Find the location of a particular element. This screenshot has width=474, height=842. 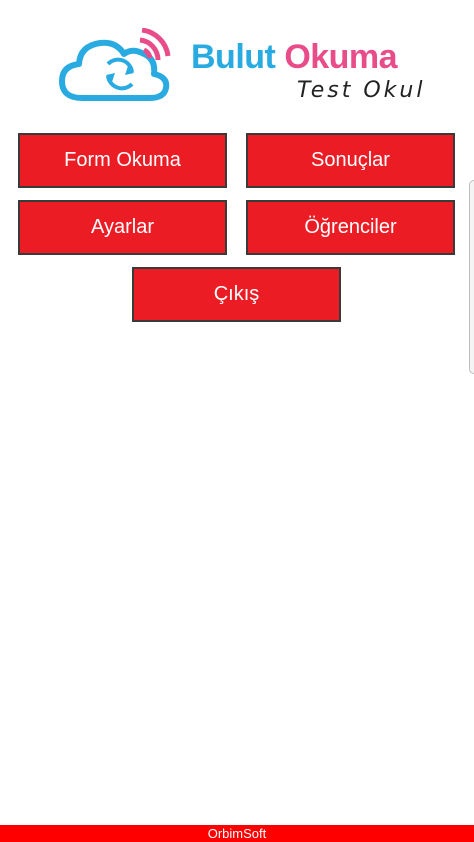

app-logo: Bulut Okuma Test Okul is located at coordinates (240, 70).